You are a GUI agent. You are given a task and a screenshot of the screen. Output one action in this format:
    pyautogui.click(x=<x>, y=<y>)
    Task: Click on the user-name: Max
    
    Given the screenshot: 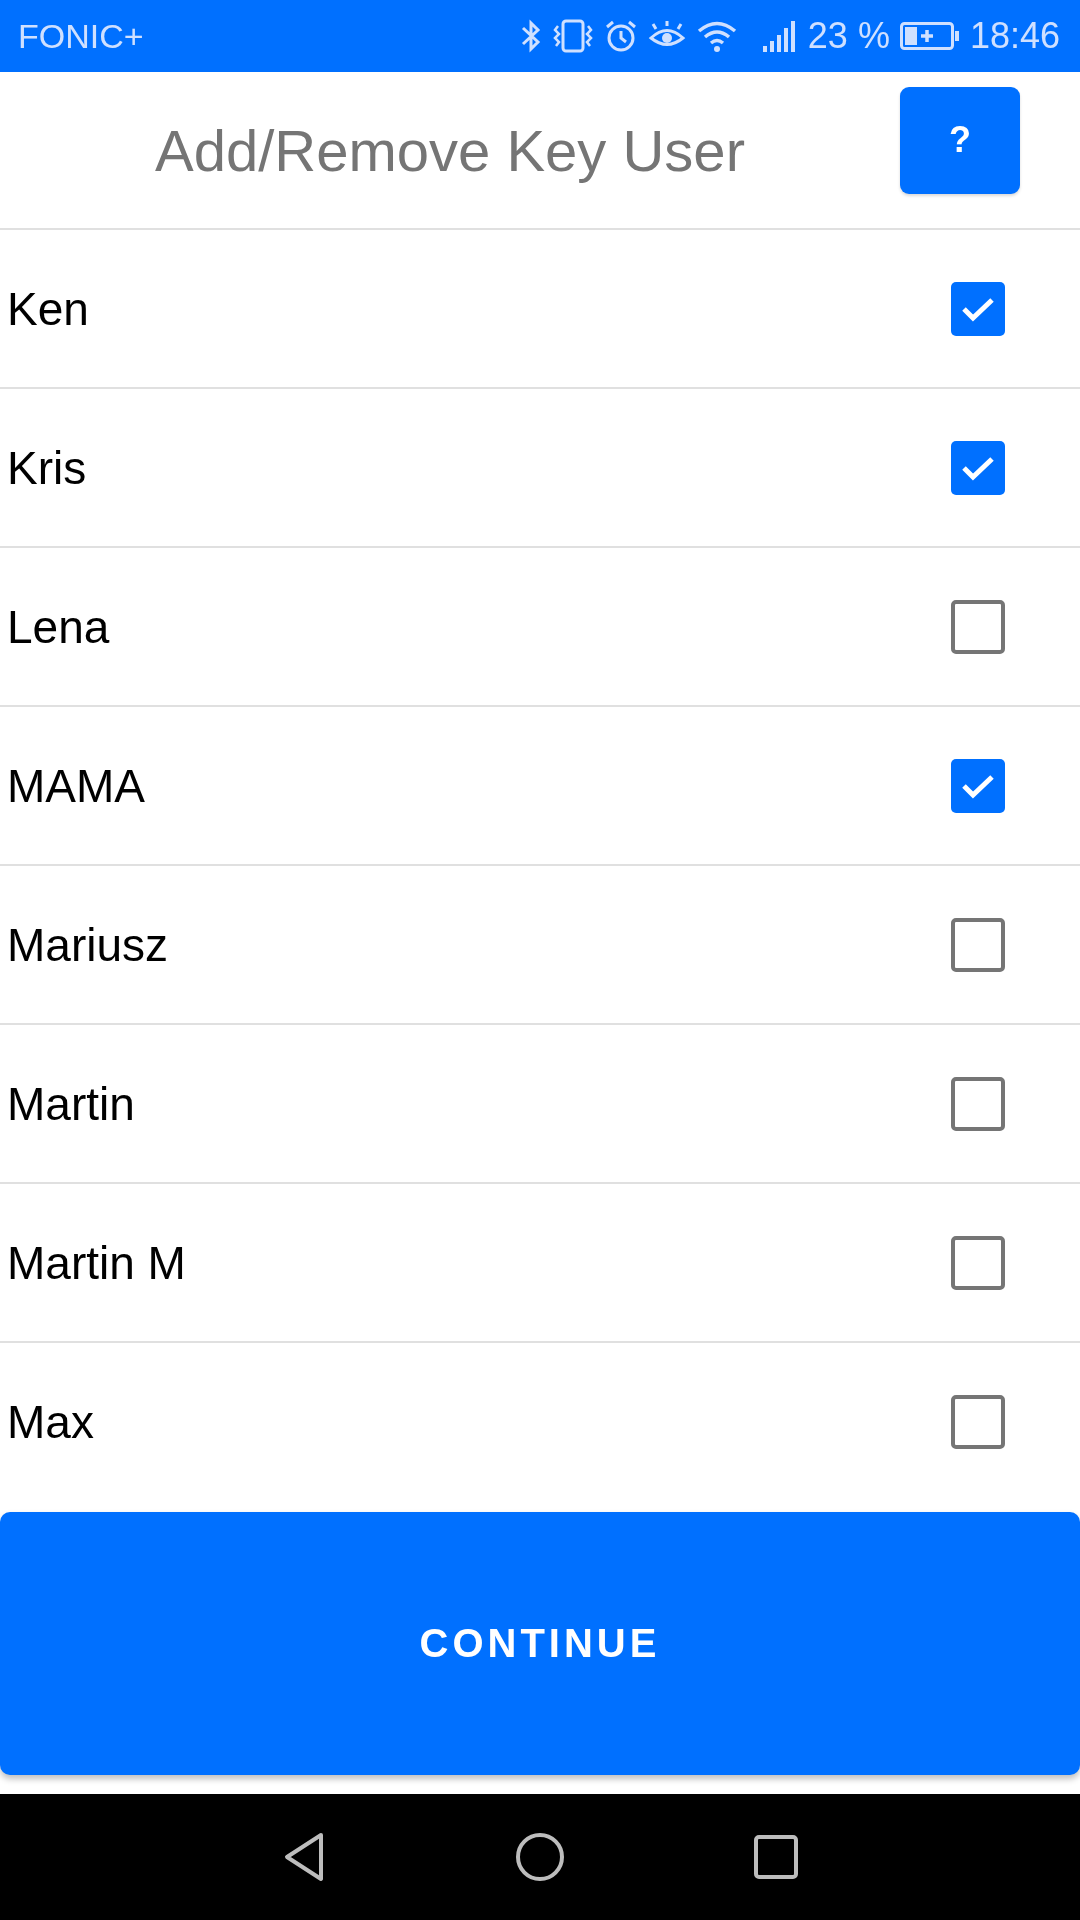 What is the action you would take?
    pyautogui.click(x=51, y=1421)
    